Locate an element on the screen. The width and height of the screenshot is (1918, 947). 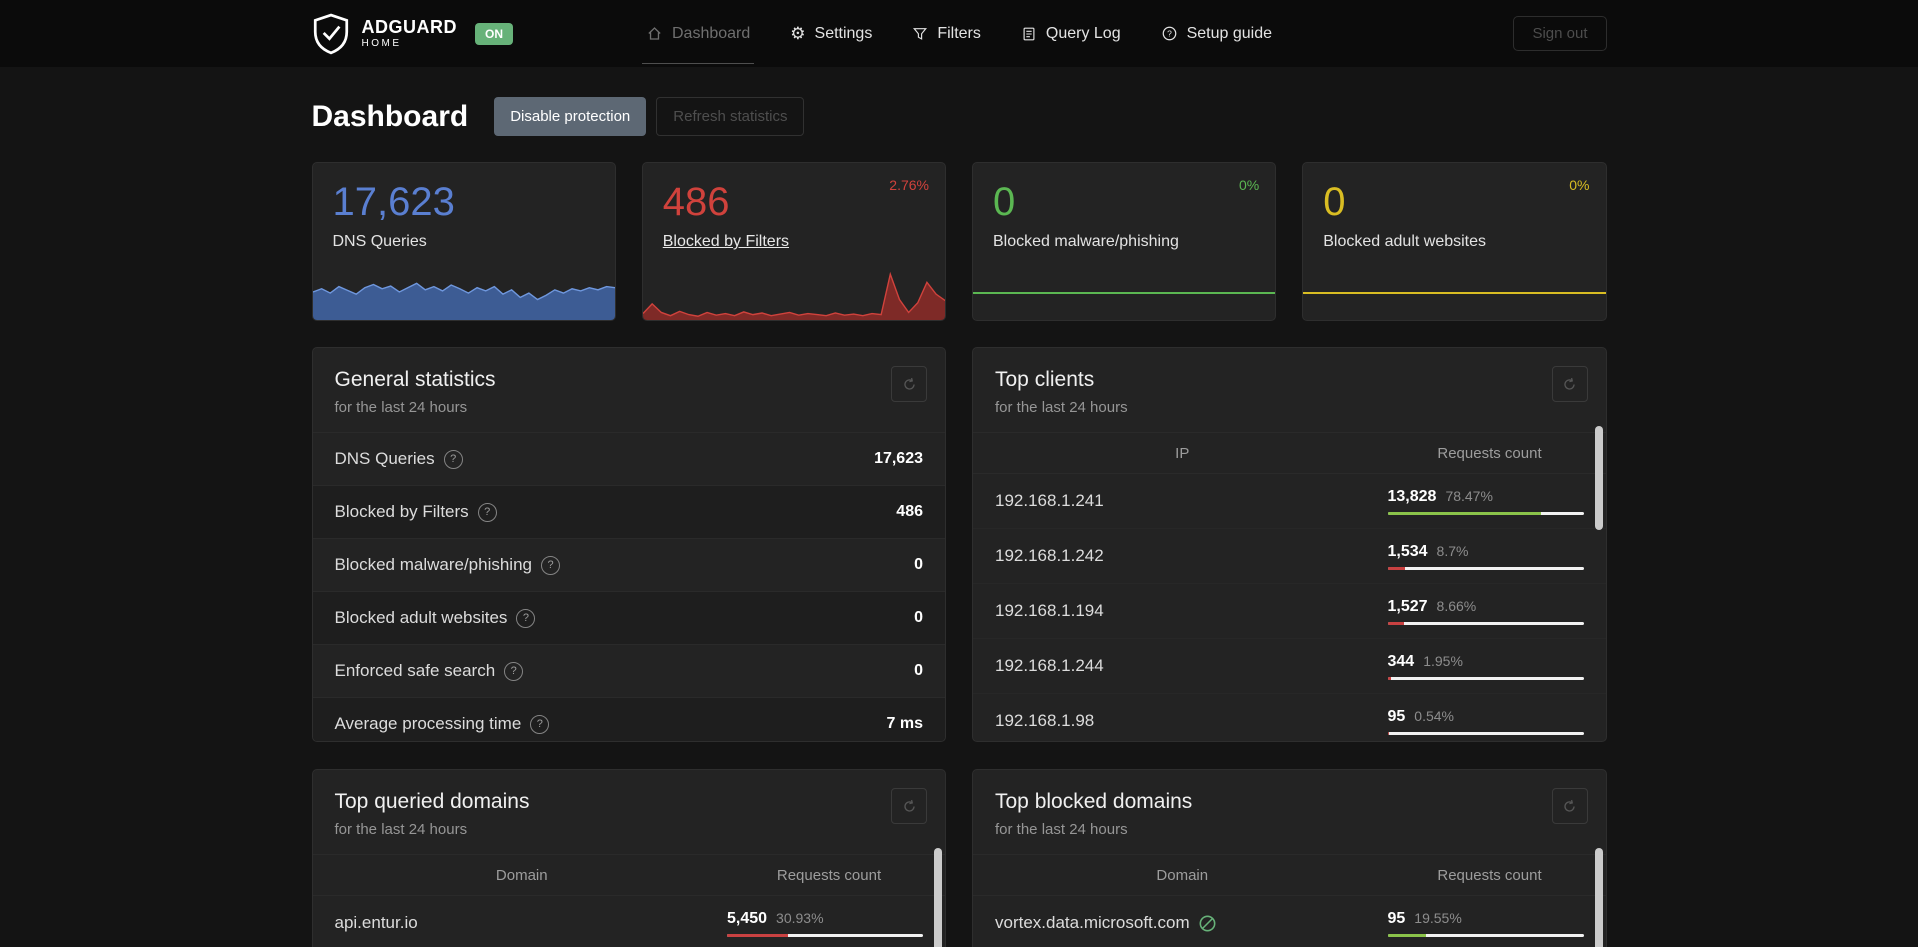
document-log-icon is located at coordinates (1029, 34).